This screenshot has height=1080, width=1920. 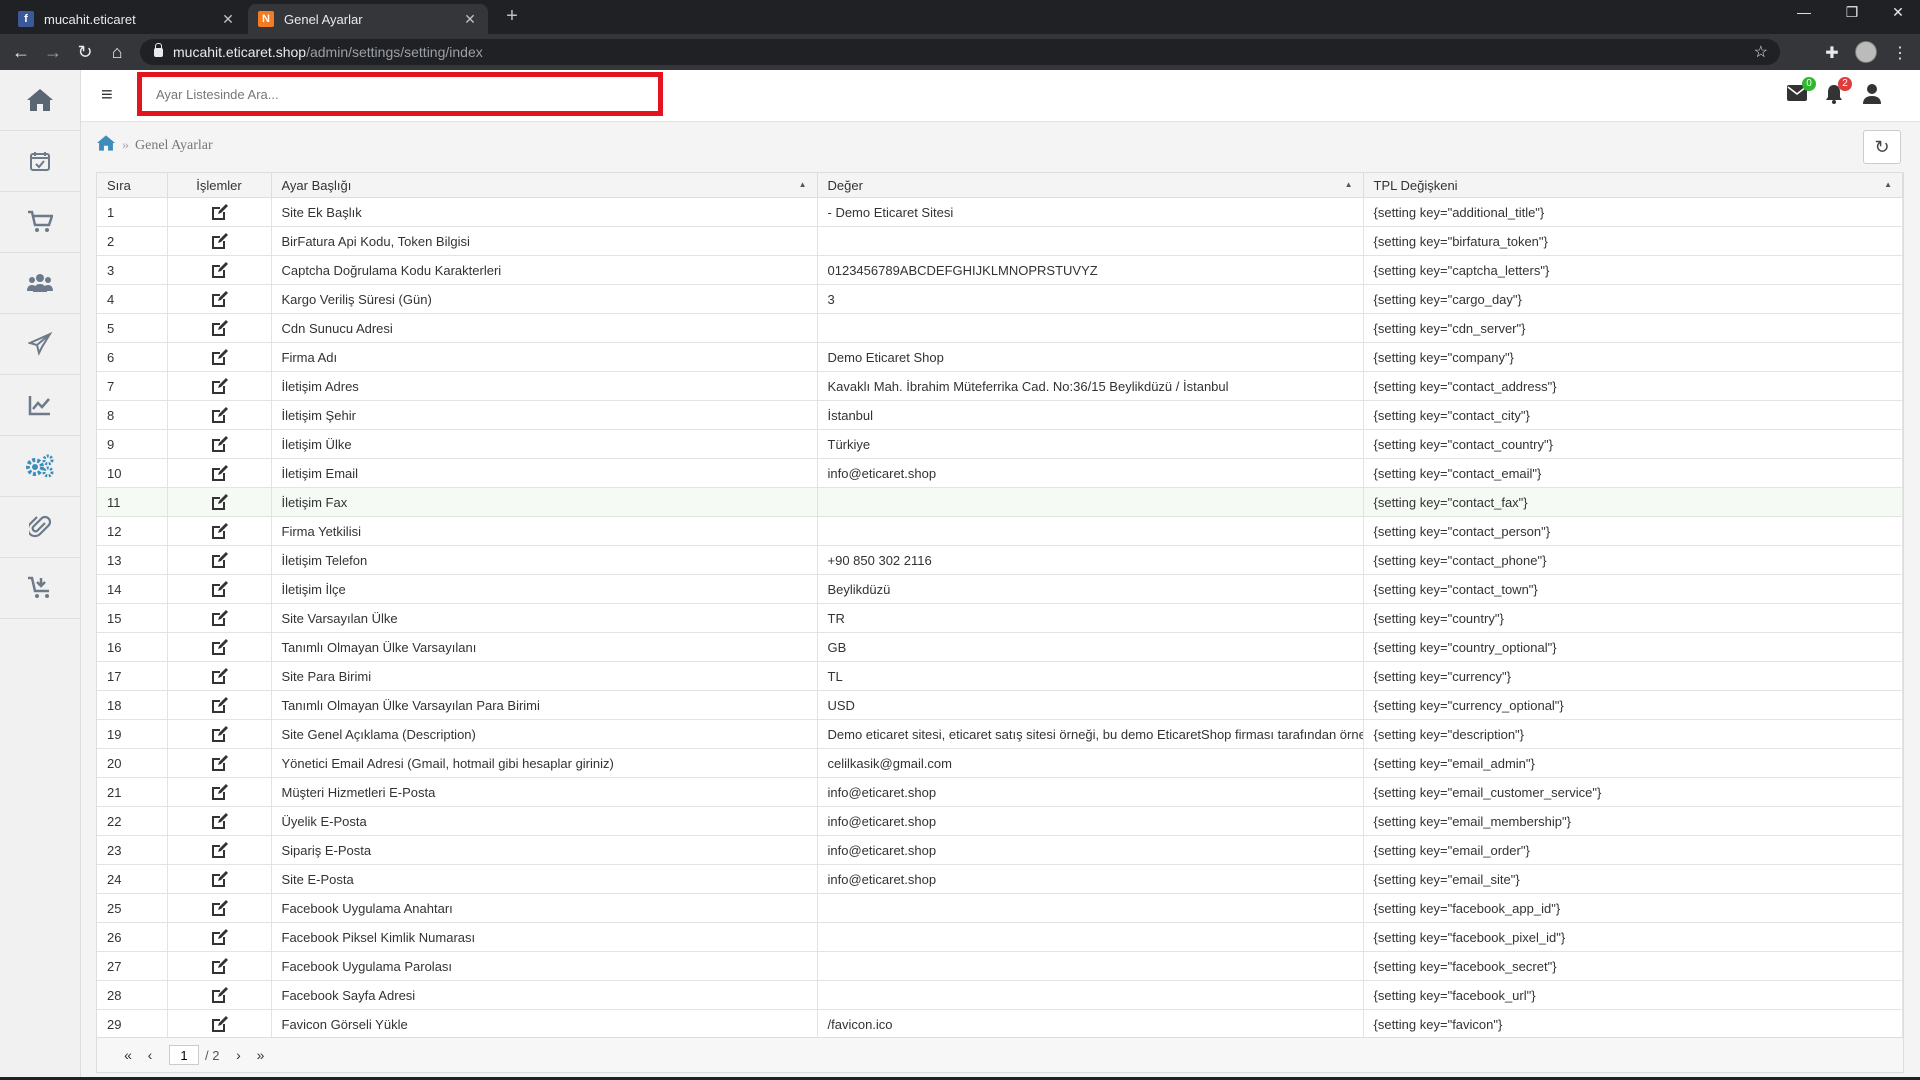 What do you see at coordinates (1872, 94) in the screenshot?
I see `user-icon` at bounding box center [1872, 94].